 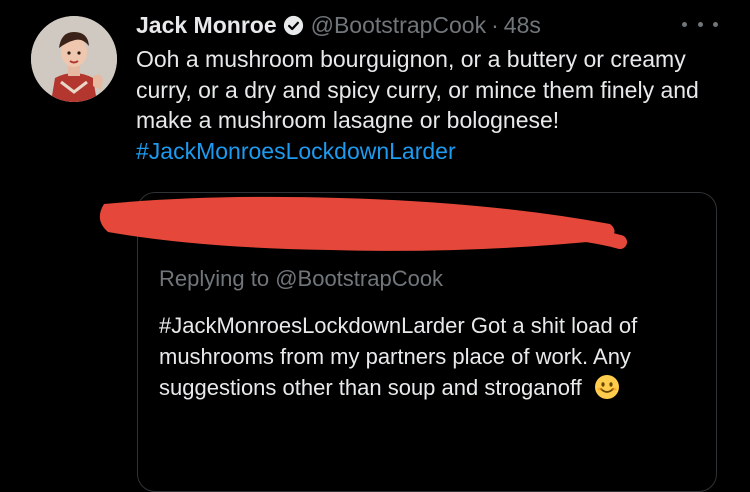 What do you see at coordinates (363, 223) in the screenshot?
I see `redaction-mark` at bounding box center [363, 223].